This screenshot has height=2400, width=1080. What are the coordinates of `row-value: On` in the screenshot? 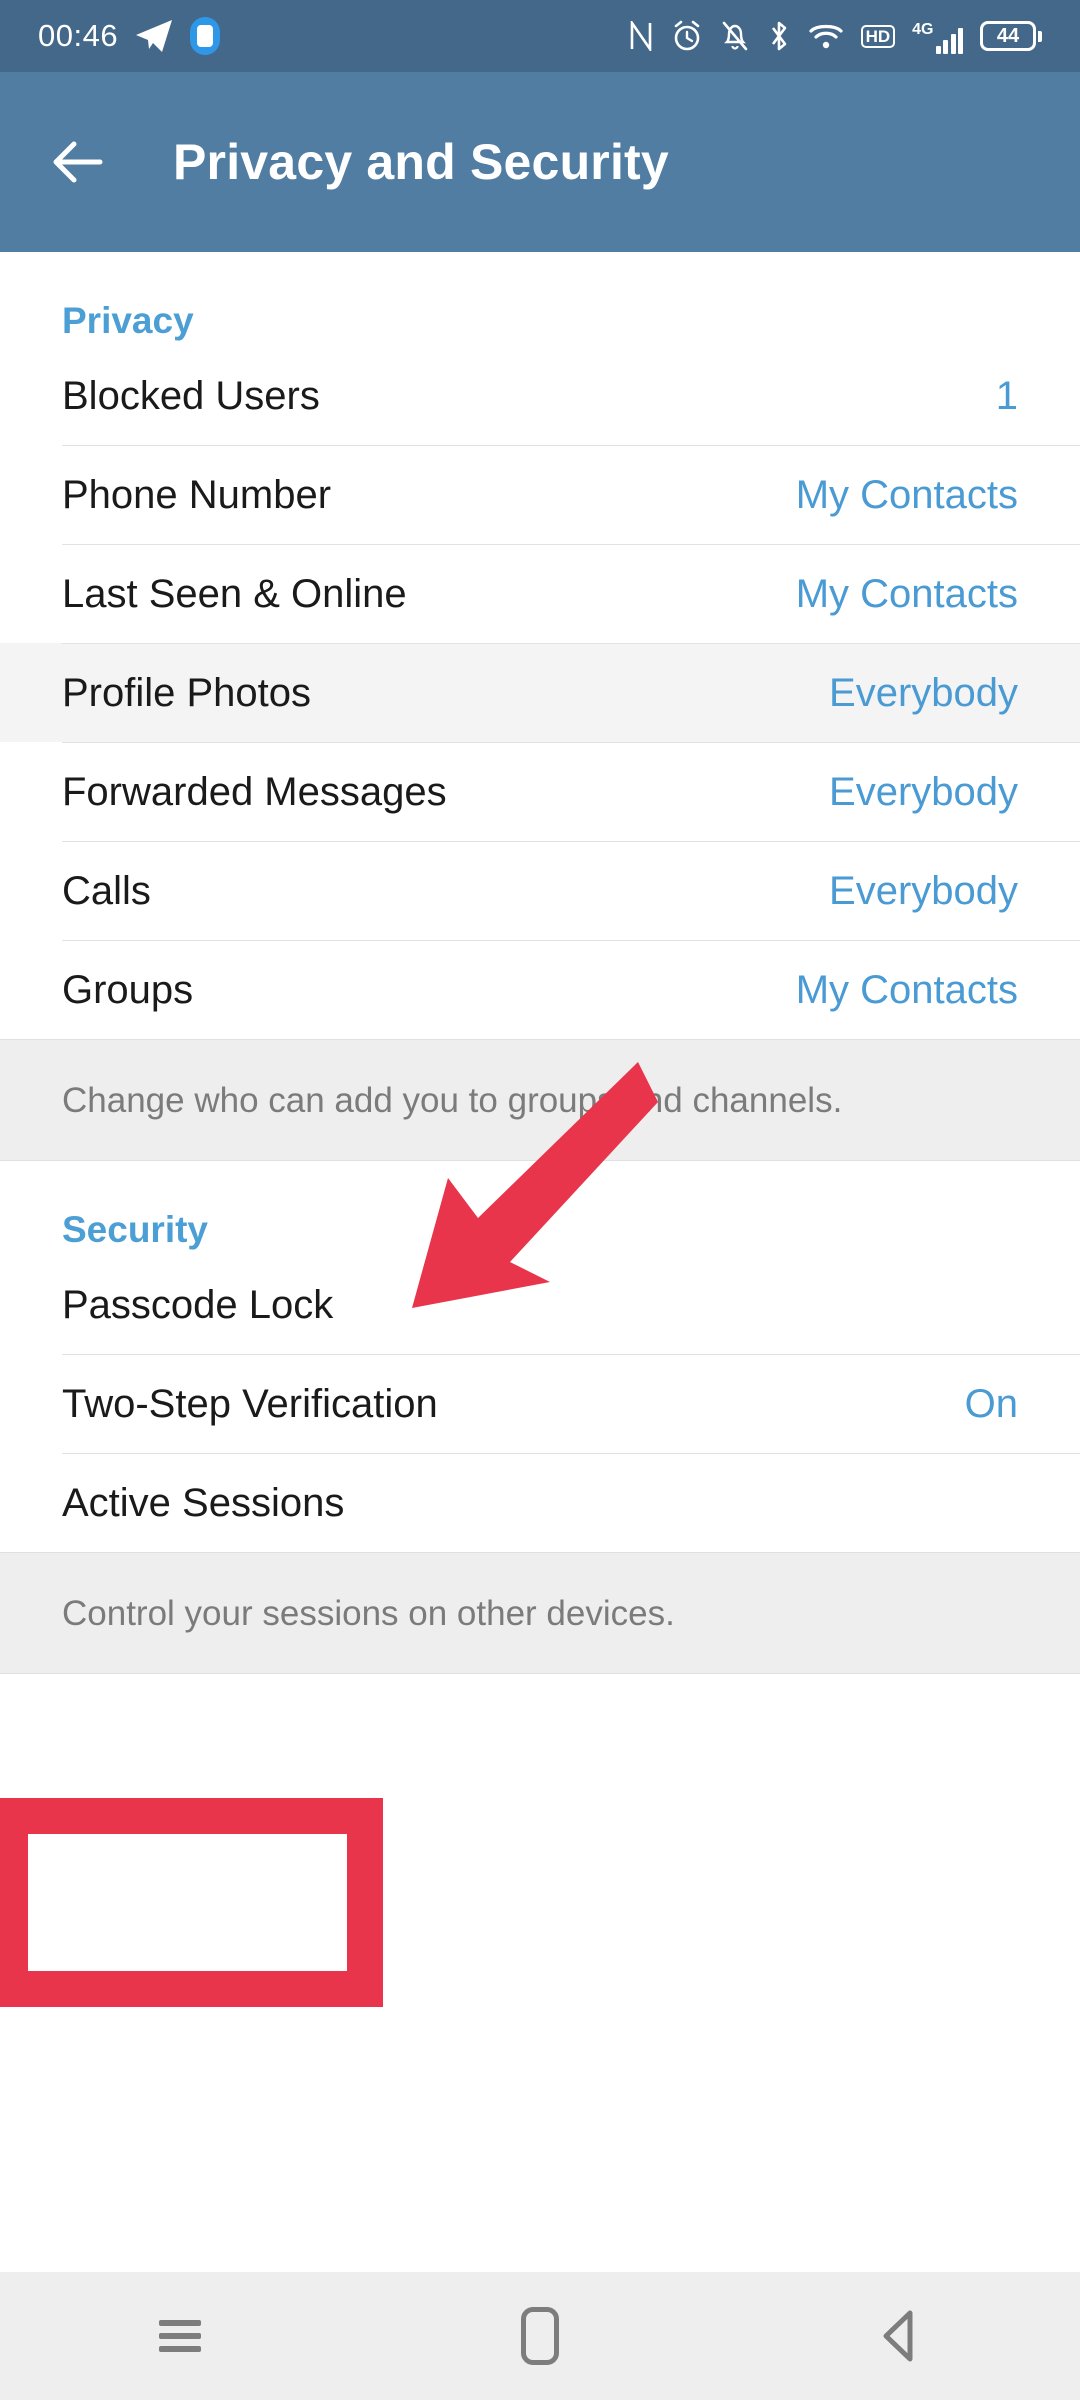 It's located at (991, 1403).